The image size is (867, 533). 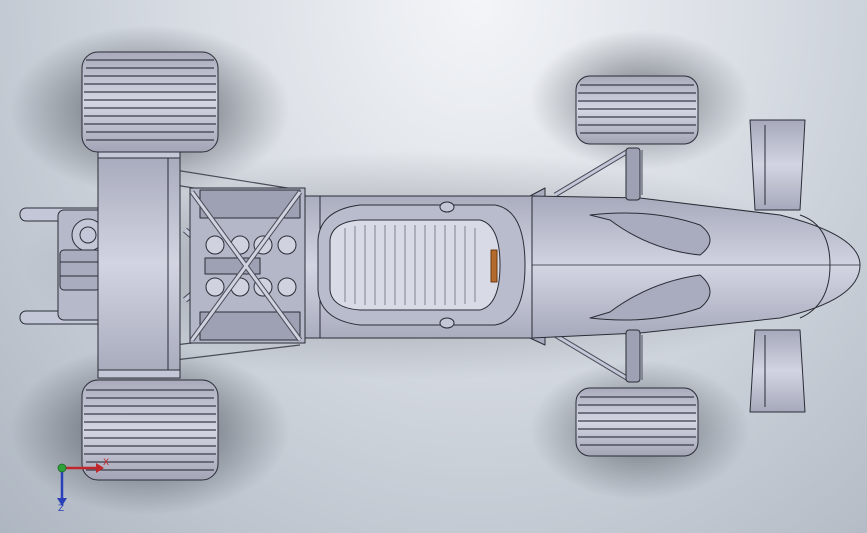 I want to click on monocoque, so click(x=425, y=266).